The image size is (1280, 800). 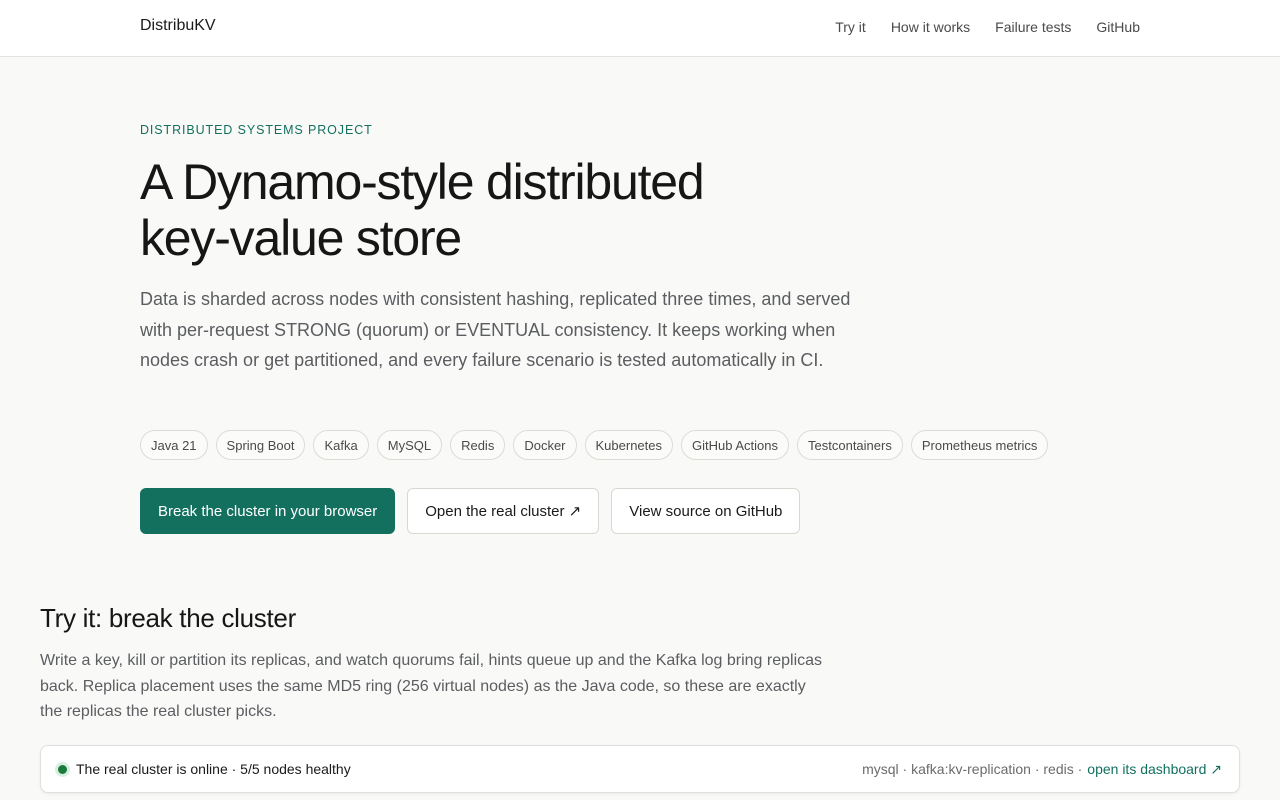 I want to click on hero-eyebrow: DISTRIBUTED SYSTEMS PROJECT, so click(x=256, y=130).